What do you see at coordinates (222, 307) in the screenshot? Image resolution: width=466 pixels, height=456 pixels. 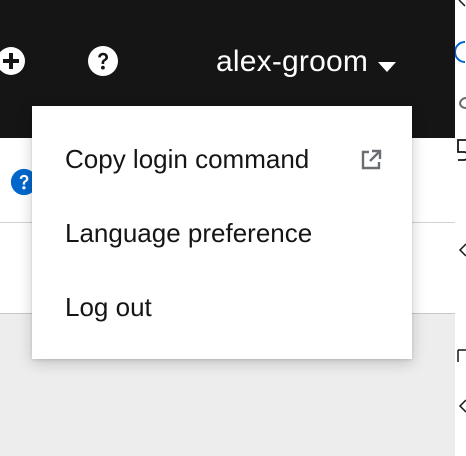 I see `menu-item-log-out: Log out` at bounding box center [222, 307].